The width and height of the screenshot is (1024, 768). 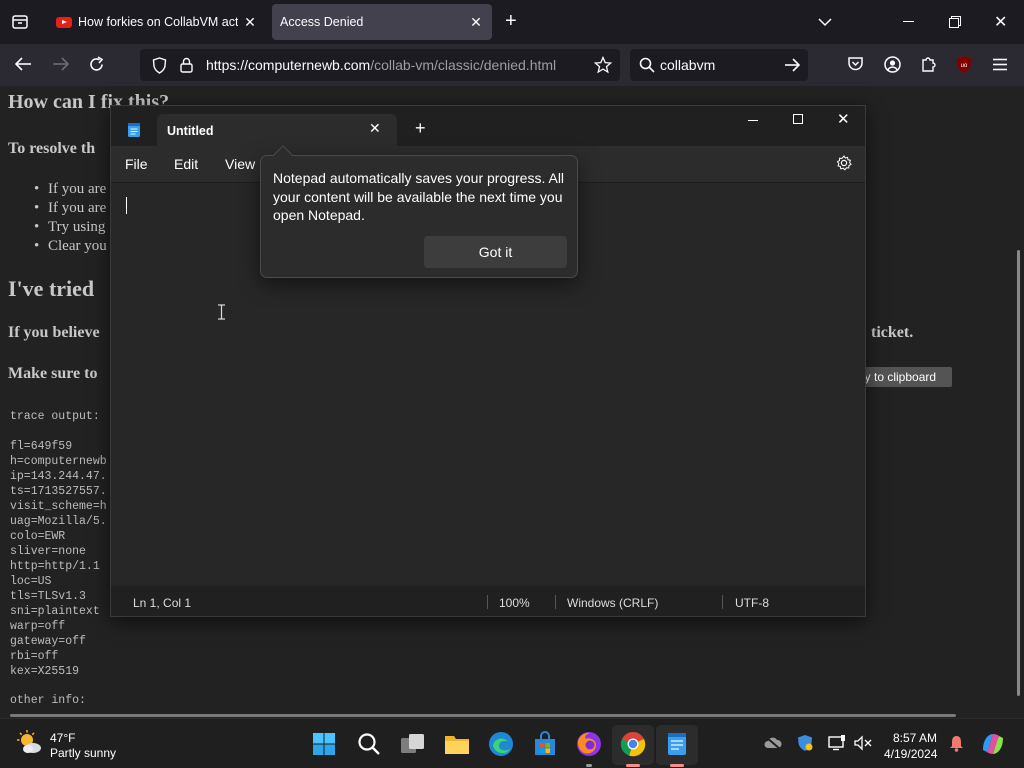 I want to click on start-icon, so click(x=325, y=745).